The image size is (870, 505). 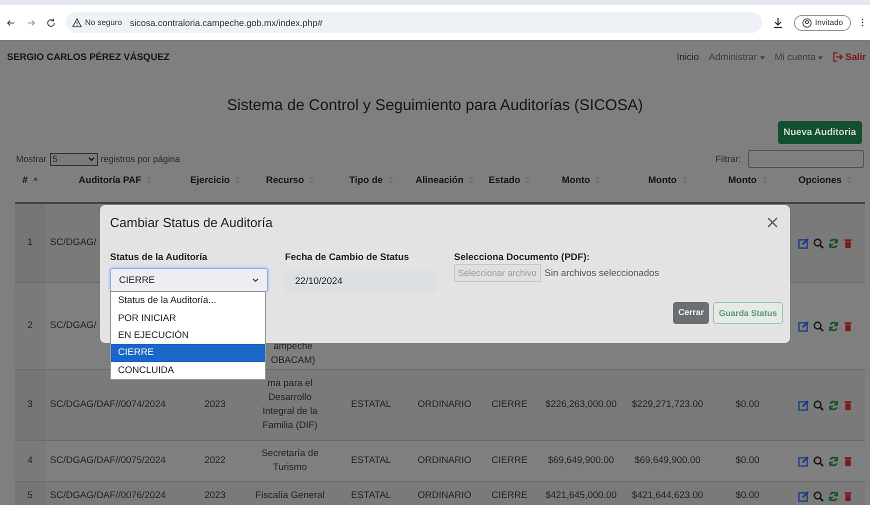 What do you see at coordinates (807, 23) in the screenshot?
I see `person-icon` at bounding box center [807, 23].